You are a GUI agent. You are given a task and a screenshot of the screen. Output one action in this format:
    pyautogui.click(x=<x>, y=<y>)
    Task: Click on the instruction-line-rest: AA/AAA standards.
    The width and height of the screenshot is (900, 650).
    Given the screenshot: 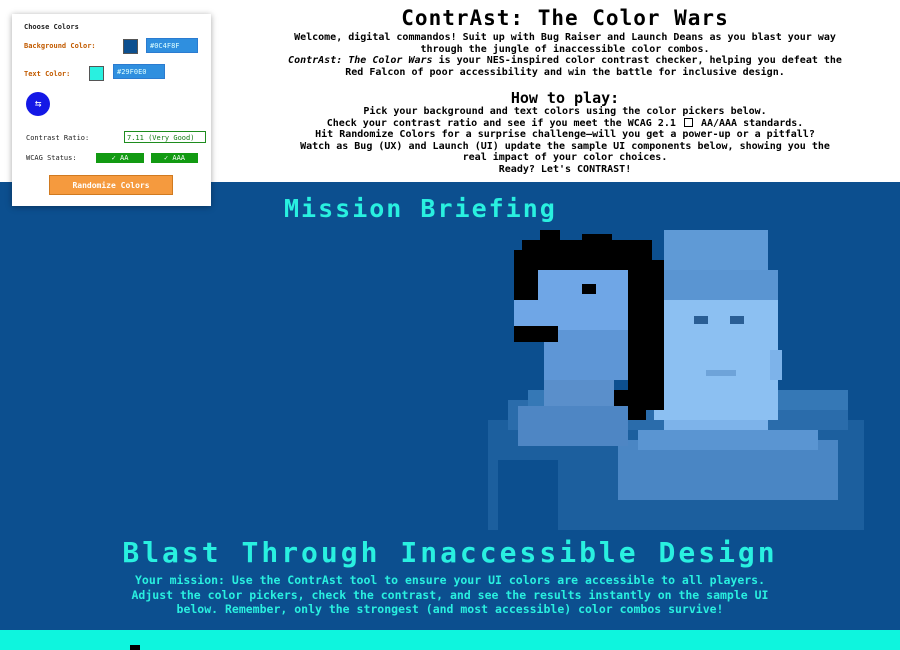 What is the action you would take?
    pyautogui.click(x=752, y=123)
    